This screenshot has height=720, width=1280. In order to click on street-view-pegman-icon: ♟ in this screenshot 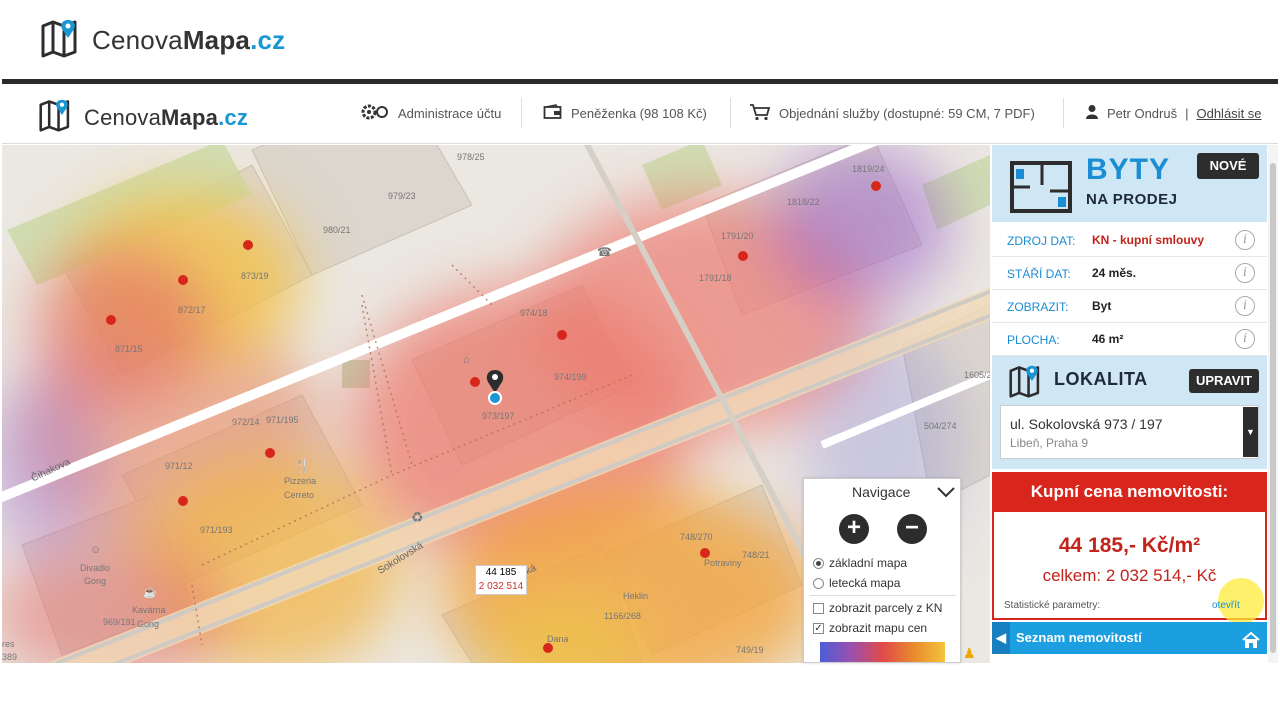, I will do `click(969, 653)`.